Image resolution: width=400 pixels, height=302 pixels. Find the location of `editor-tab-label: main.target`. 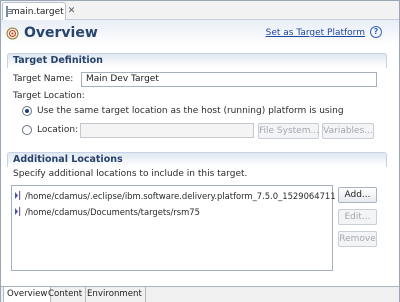

editor-tab-label: main.target is located at coordinates (37, 11).